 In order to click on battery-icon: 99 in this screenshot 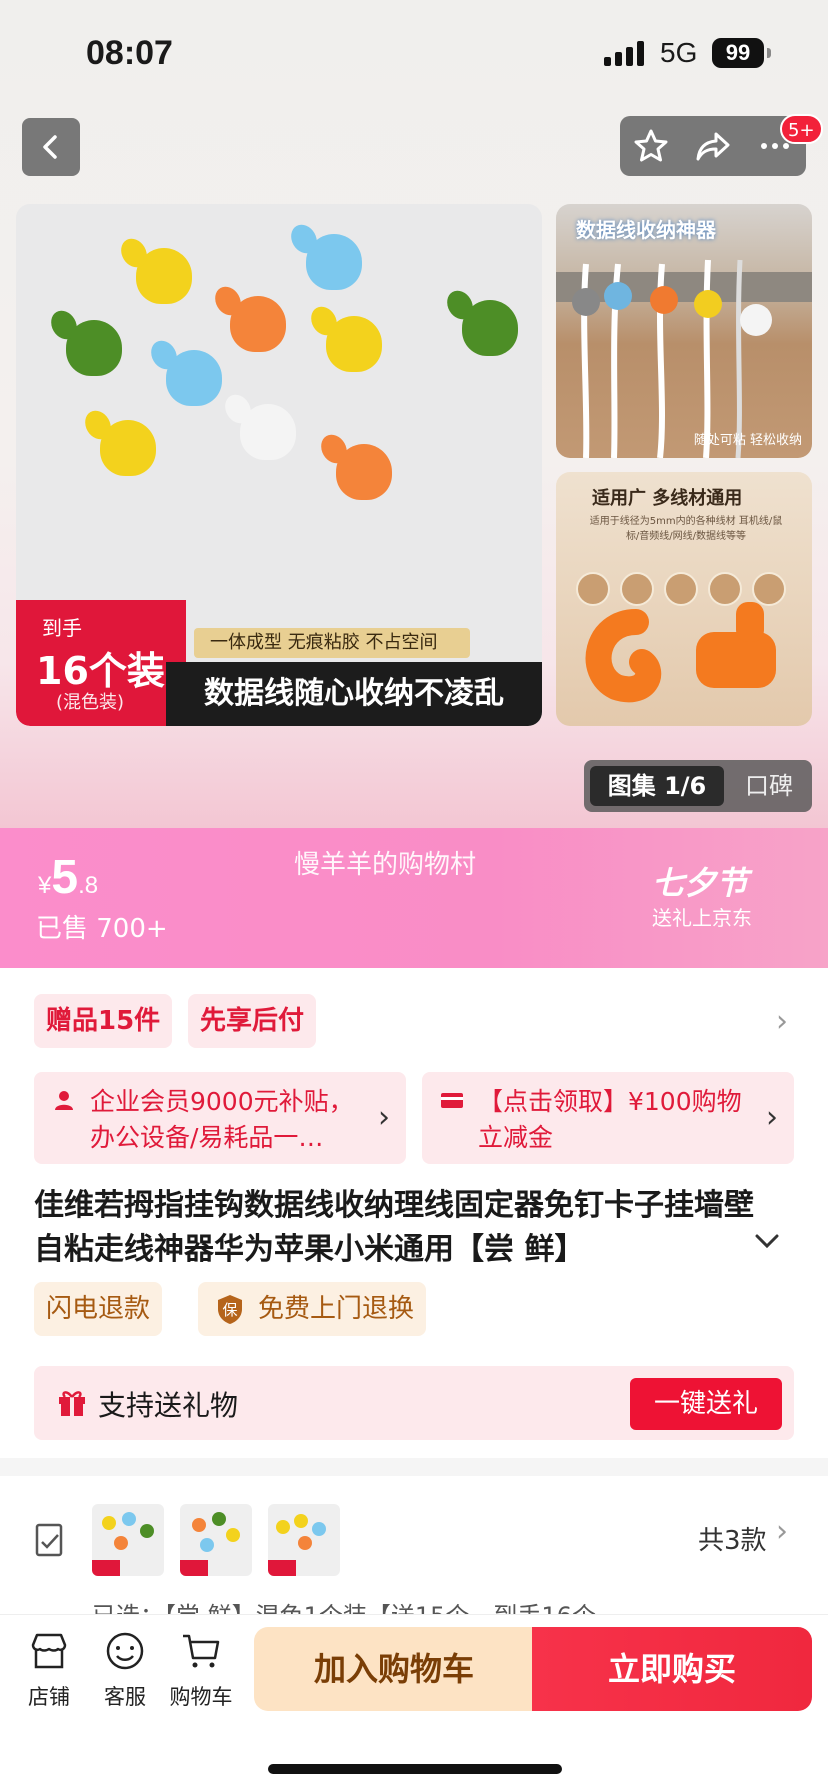, I will do `click(738, 53)`.